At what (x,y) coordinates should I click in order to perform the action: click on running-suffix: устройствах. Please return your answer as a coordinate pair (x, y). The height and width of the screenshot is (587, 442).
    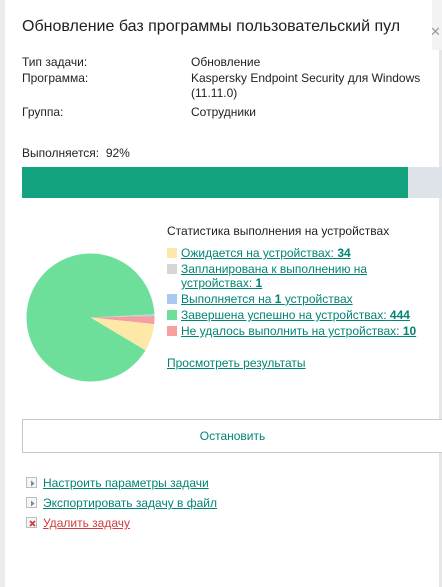
    Looking at the image, I should click on (318, 299).